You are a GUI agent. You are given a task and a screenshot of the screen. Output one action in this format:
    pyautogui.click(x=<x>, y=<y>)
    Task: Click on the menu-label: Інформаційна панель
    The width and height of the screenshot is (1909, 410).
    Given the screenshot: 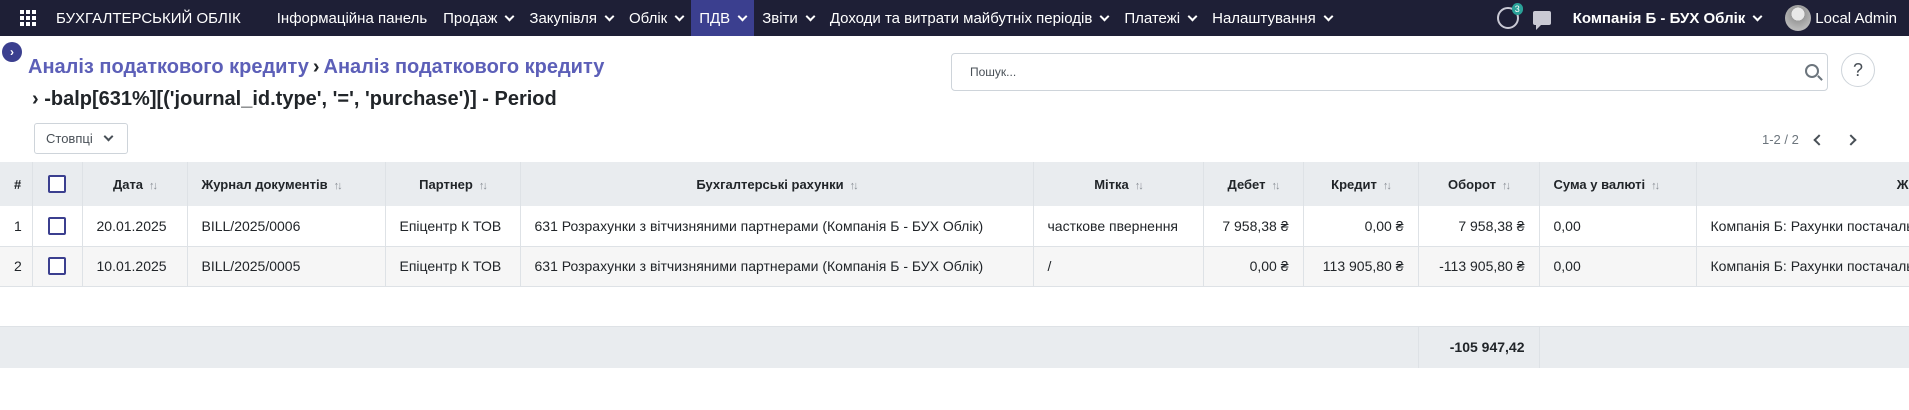 What is the action you would take?
    pyautogui.click(x=352, y=18)
    